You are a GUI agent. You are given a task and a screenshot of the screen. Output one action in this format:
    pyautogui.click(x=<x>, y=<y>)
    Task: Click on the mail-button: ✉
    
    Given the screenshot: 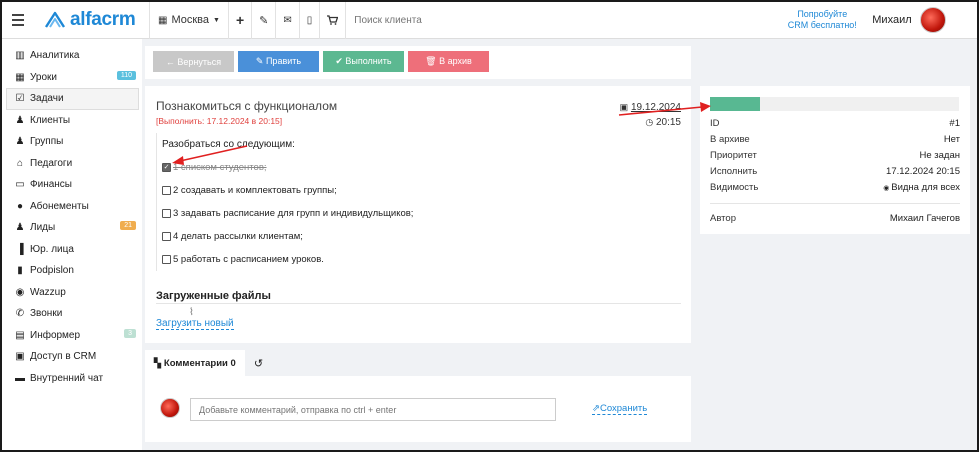 What is the action you would take?
    pyautogui.click(x=288, y=20)
    